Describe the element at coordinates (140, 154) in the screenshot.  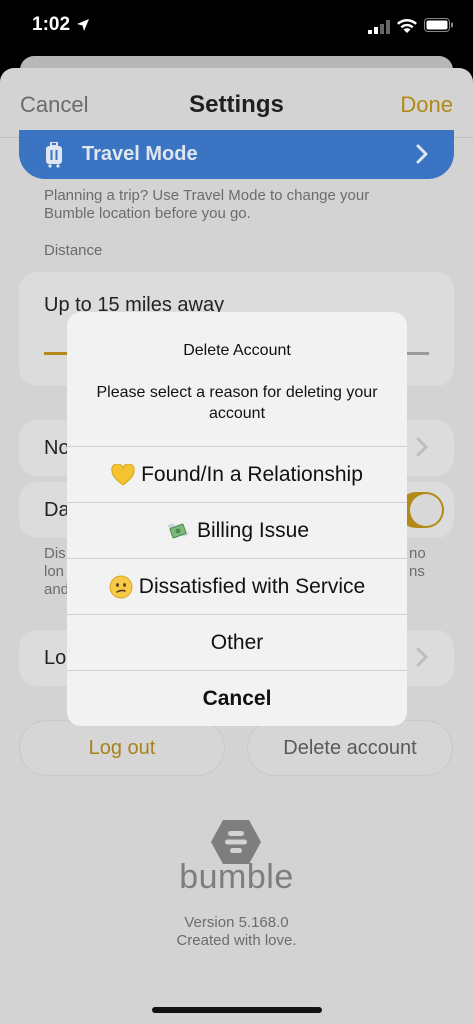
I see `travel-mode-label: Travel Mode` at that location.